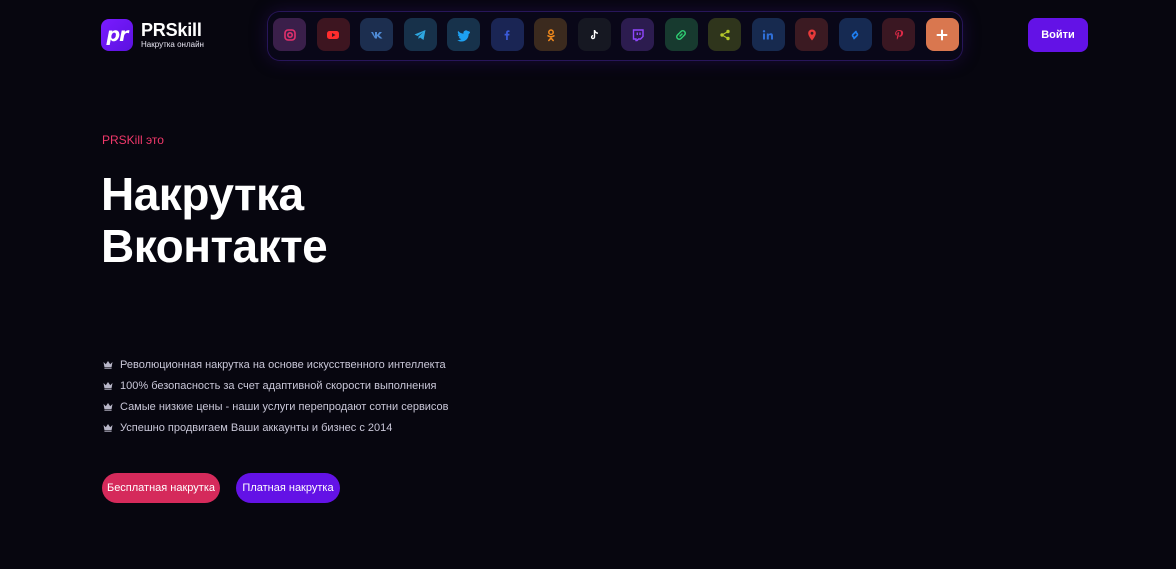 Image resolution: width=1176 pixels, height=569 pixels. I want to click on telegram-icon, so click(420, 34).